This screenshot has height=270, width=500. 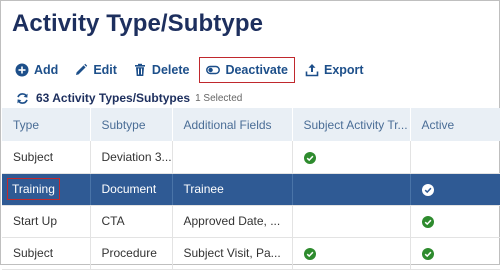 What do you see at coordinates (46, 70) in the screenshot?
I see `add-label: Add` at bounding box center [46, 70].